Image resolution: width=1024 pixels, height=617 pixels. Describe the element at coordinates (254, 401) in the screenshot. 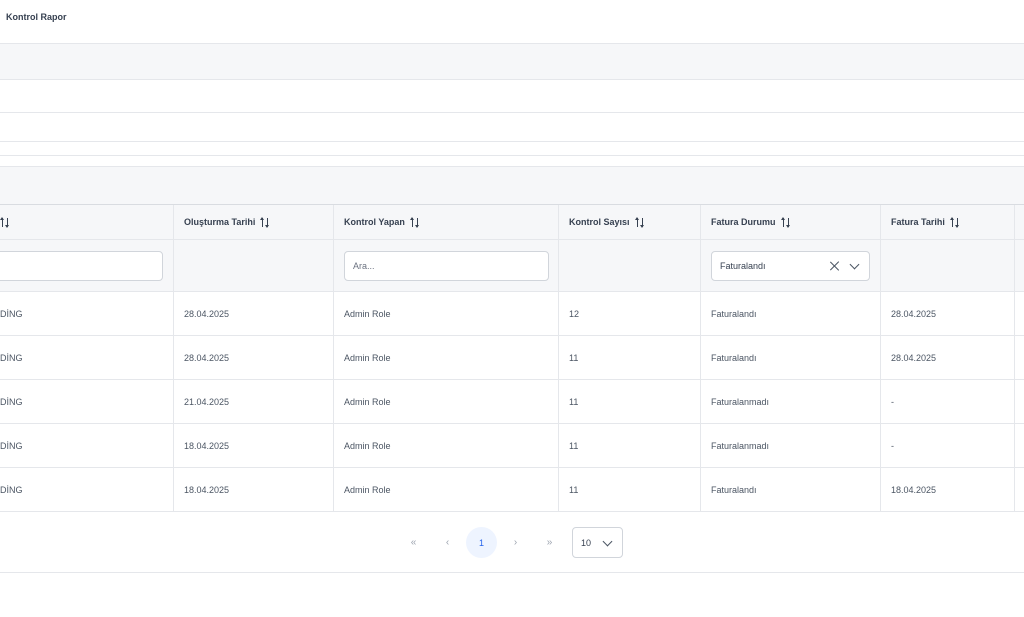

I see `cell-olusturma-tarihi: 21.04.2025` at that location.